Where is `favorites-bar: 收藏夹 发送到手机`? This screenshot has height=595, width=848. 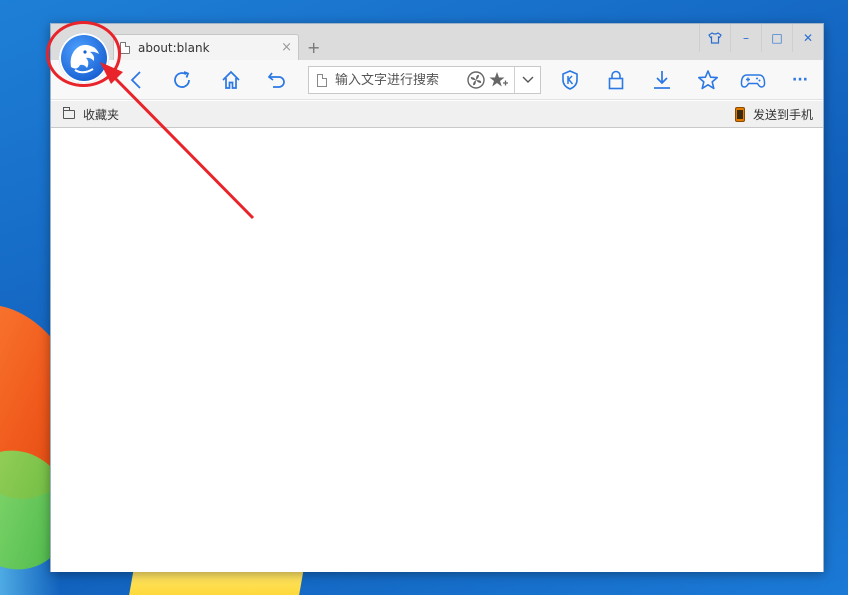 favorites-bar: 收藏夹 发送到手机 is located at coordinates (437, 114).